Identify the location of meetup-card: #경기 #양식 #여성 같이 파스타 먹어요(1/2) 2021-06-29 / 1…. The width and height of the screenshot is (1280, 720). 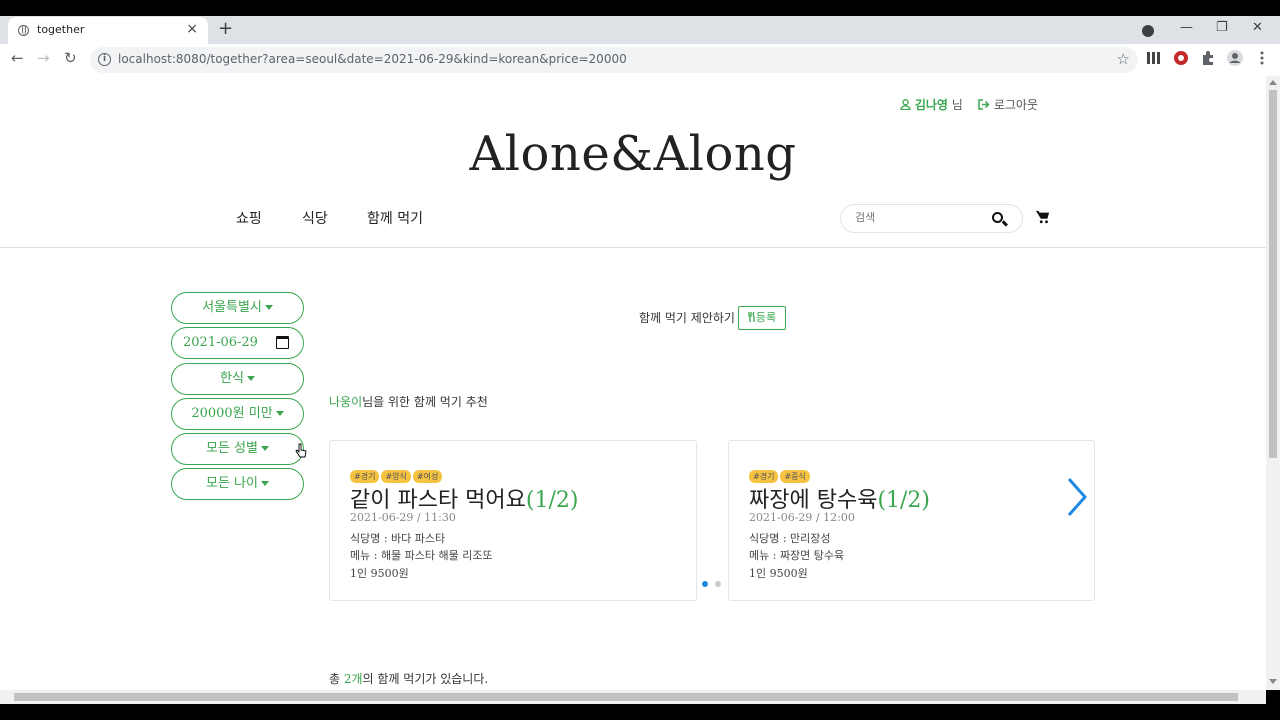
(513, 520).